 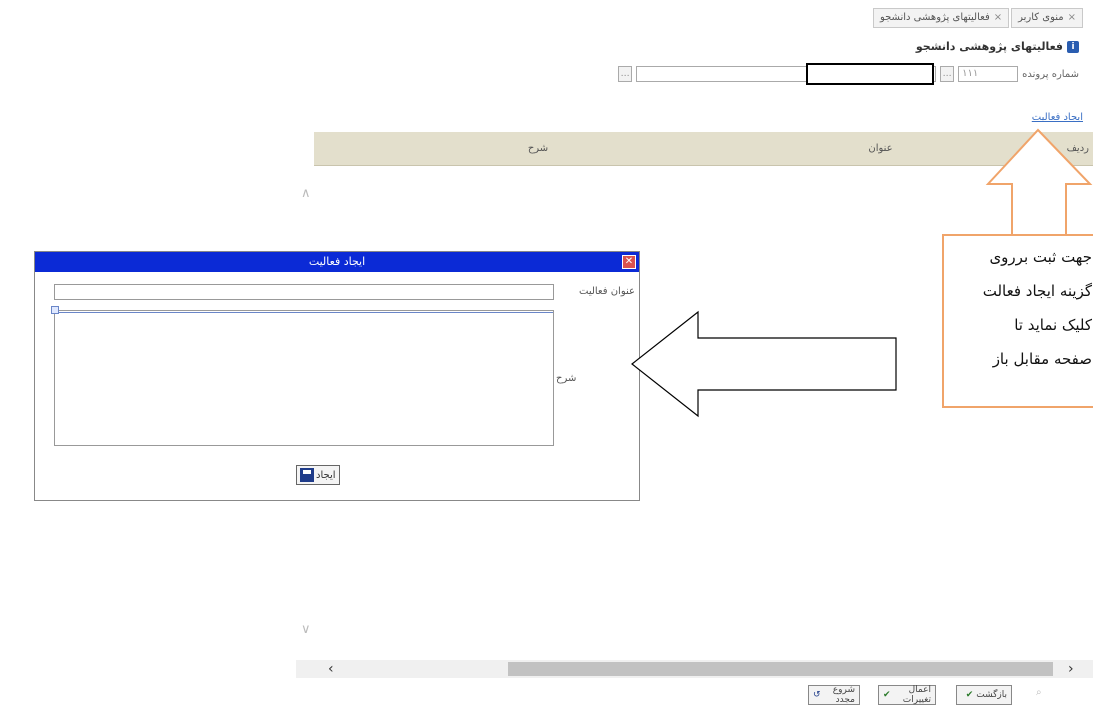 I want to click on callout-line: صفحه مقابل باز, so click(x=1042, y=359).